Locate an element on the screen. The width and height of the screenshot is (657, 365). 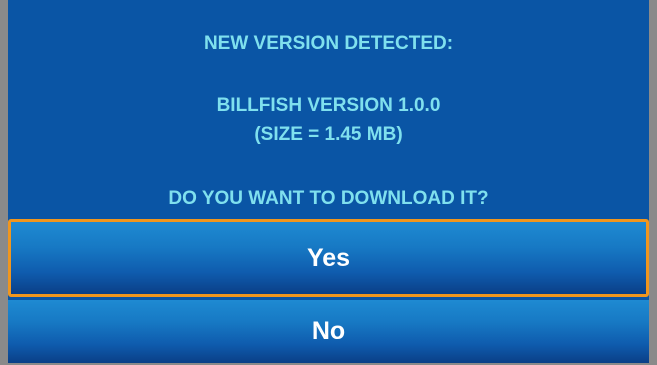
yes-button-label: Yes is located at coordinates (328, 257).